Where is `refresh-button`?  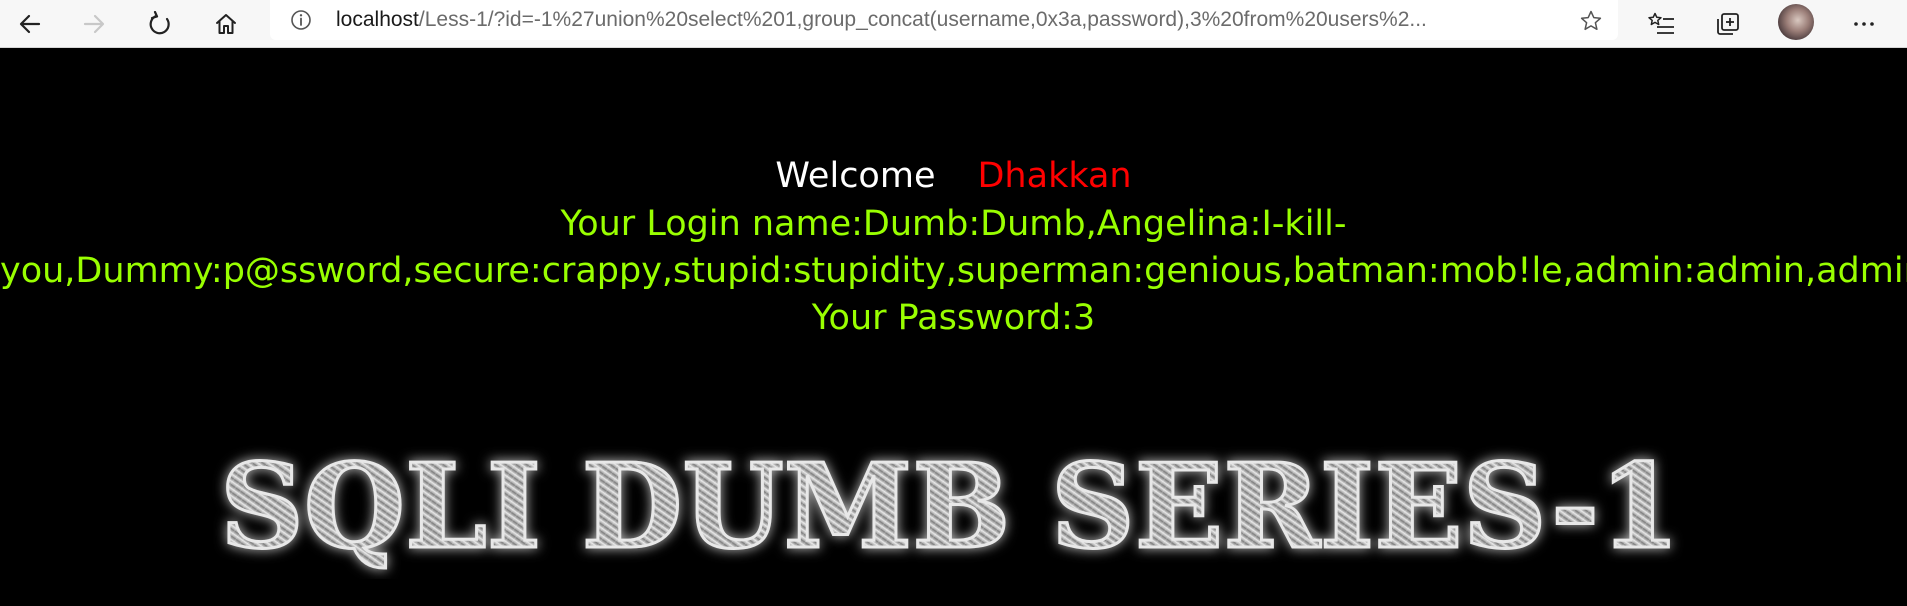
refresh-button is located at coordinates (160, 24).